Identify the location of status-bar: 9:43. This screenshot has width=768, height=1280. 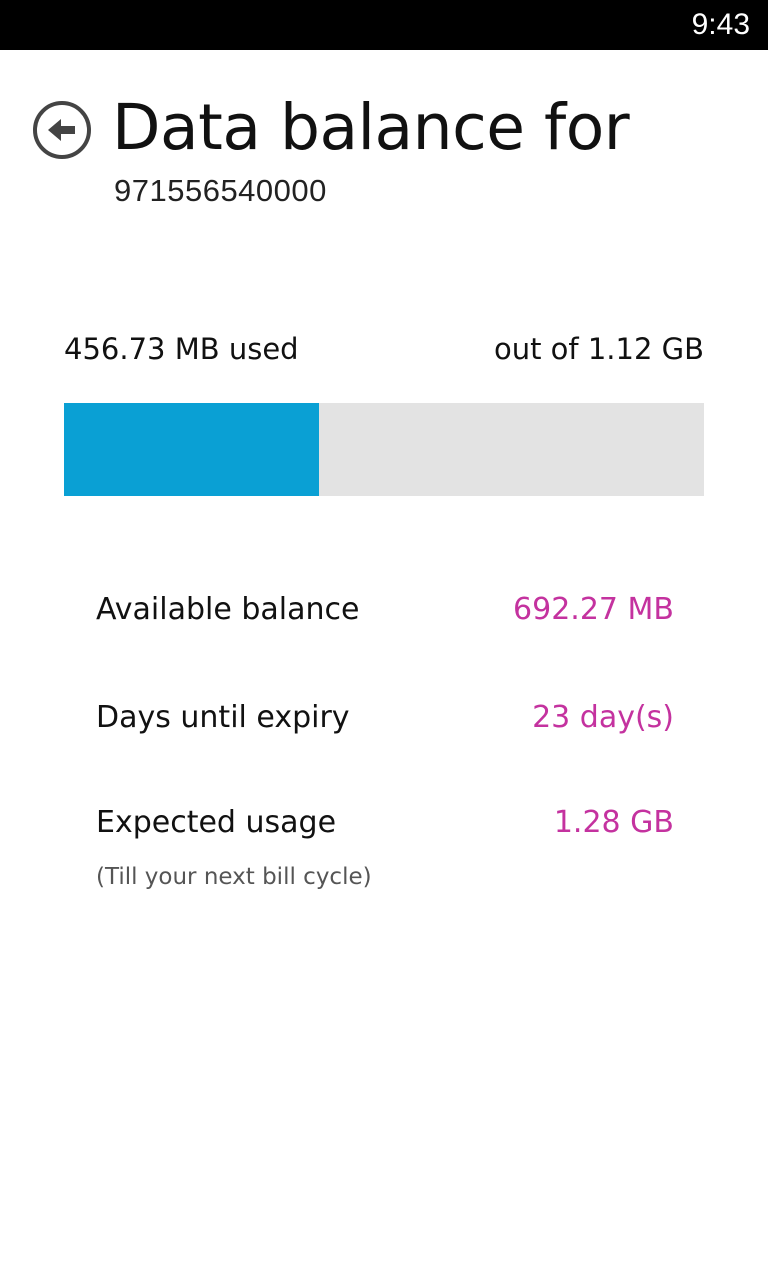
(384, 25).